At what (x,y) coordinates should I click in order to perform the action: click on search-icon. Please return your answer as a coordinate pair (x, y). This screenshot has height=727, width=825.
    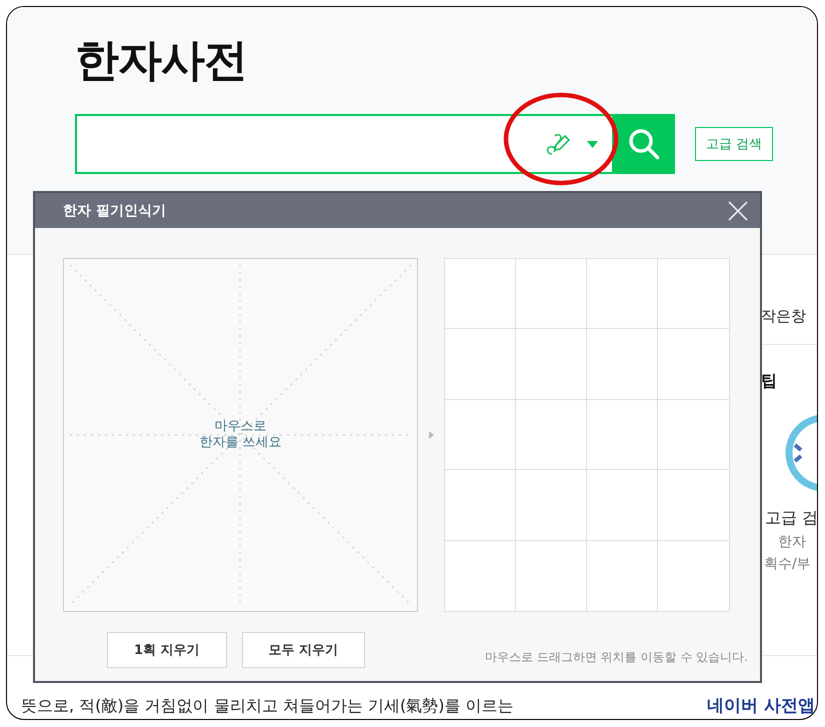
    Looking at the image, I should click on (643, 144).